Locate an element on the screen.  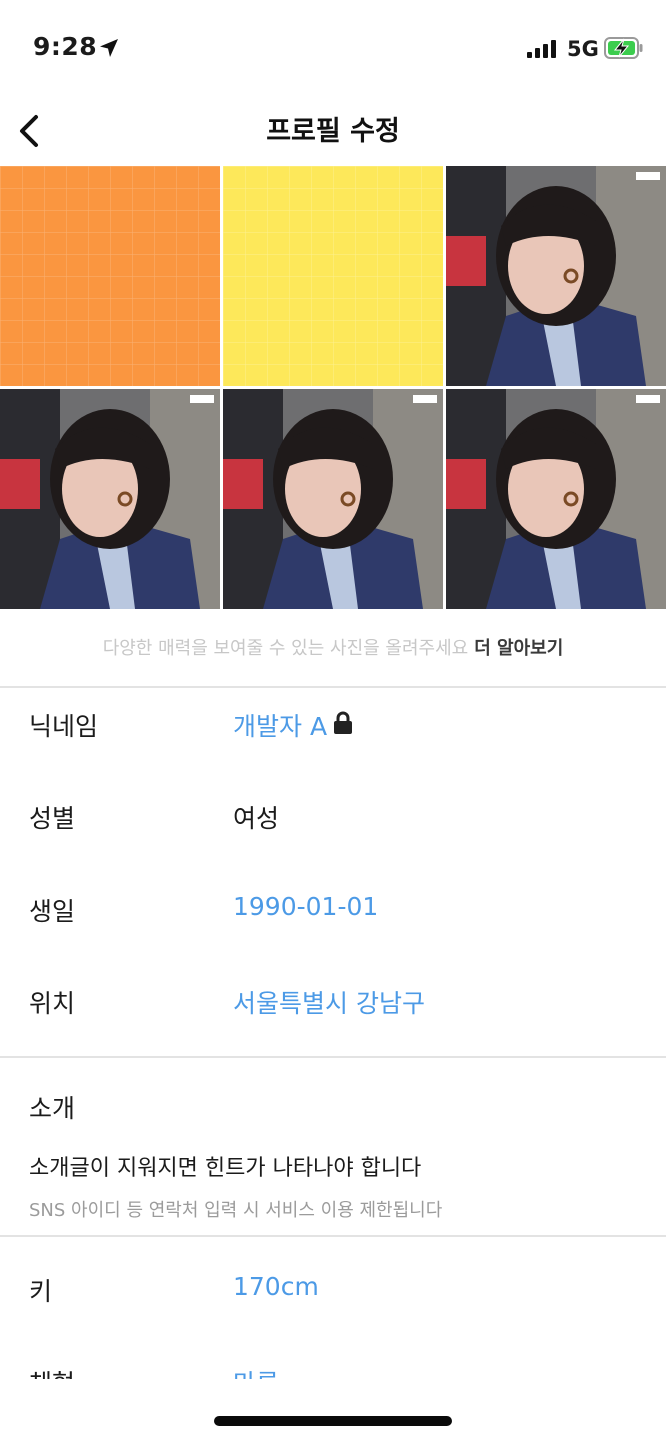
intro-label: 소개 is located at coordinates (52, 1108).